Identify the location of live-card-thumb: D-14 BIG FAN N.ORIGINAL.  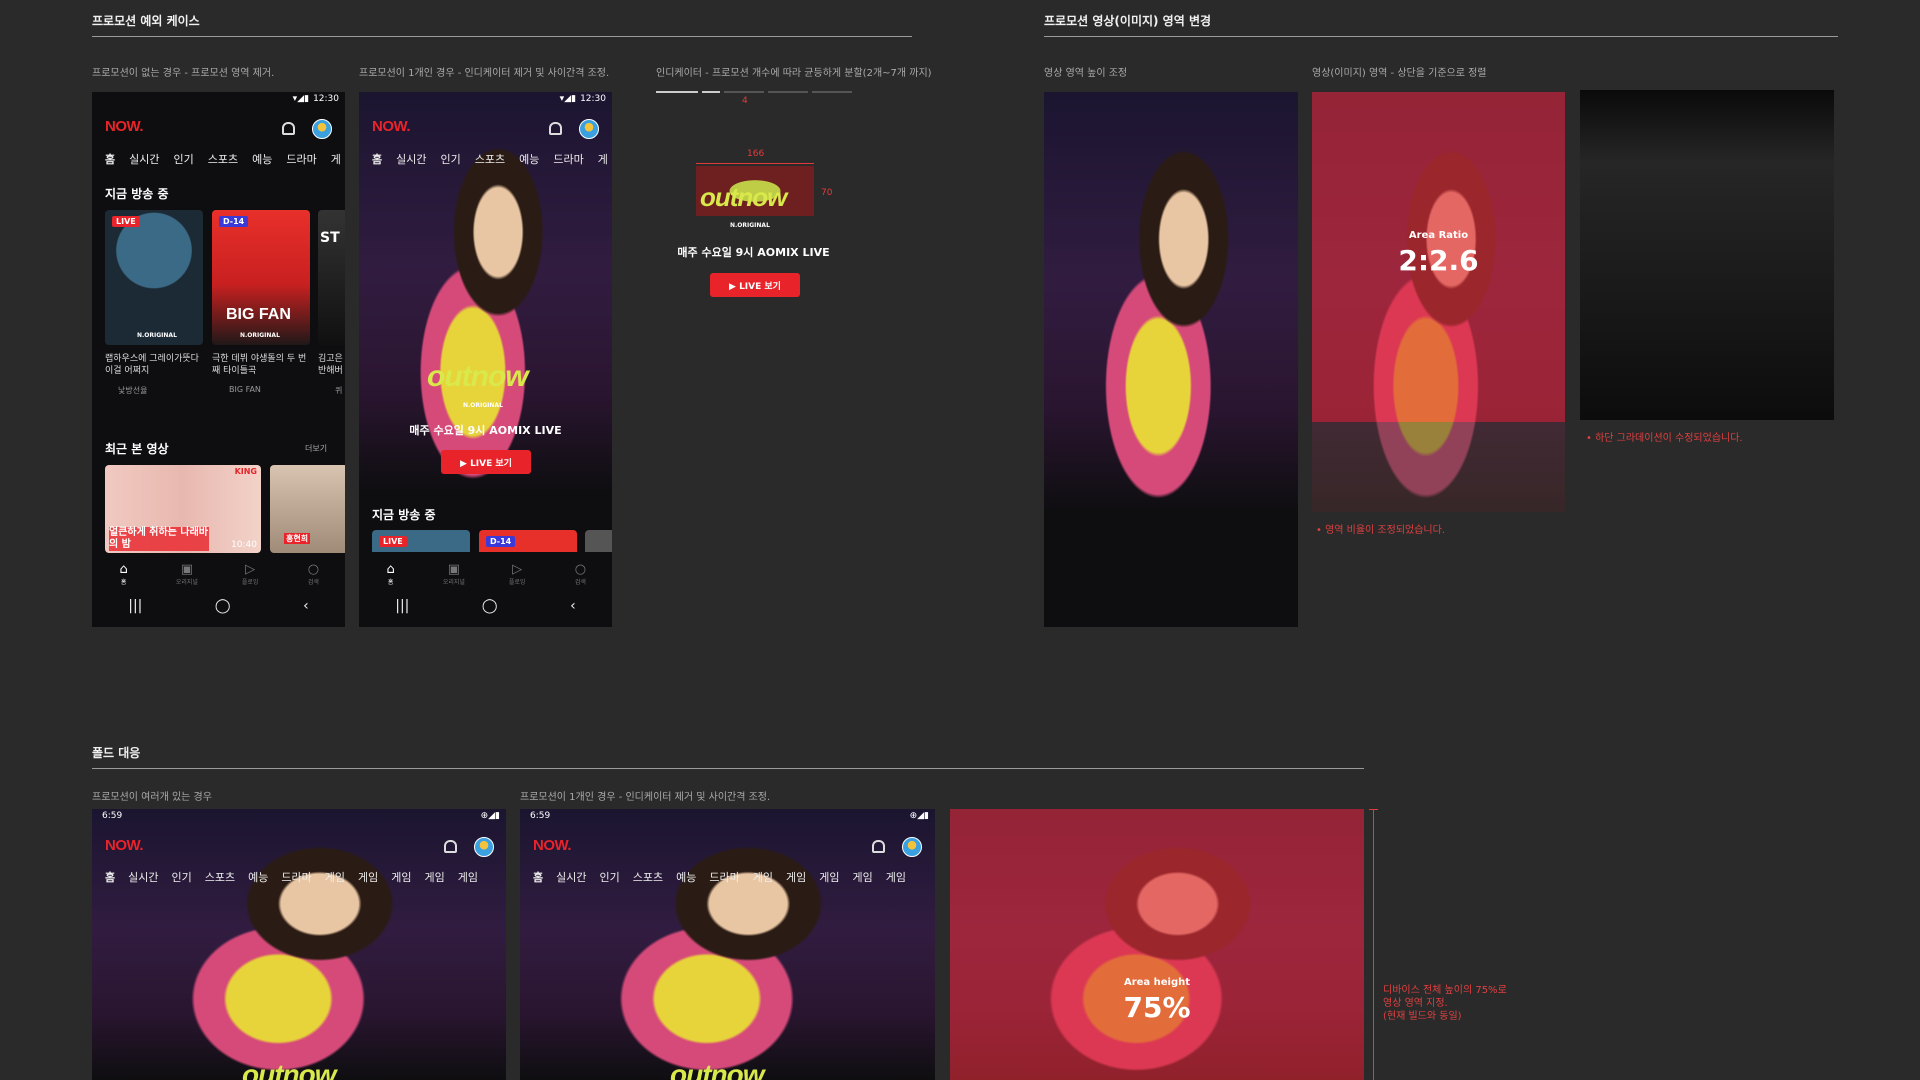
(261, 277).